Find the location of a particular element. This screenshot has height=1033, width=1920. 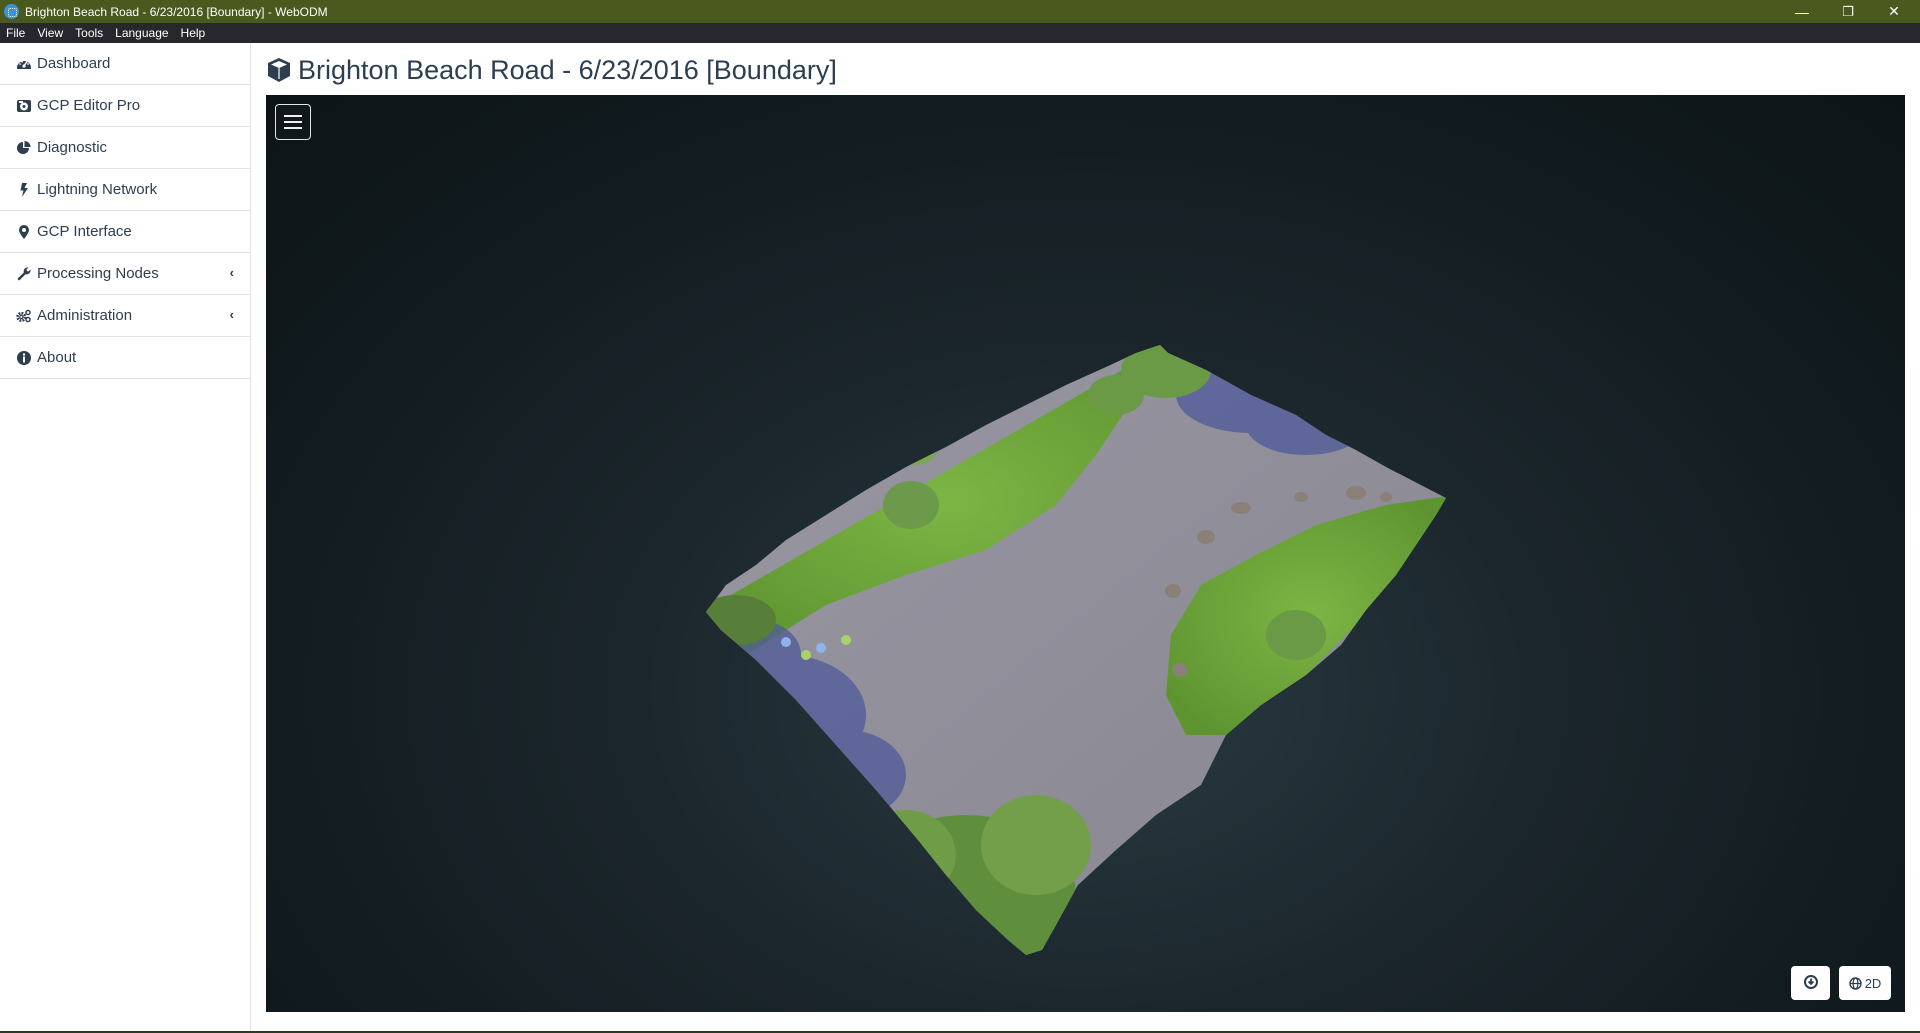

sidebar-item-label: About is located at coordinates (57, 357).